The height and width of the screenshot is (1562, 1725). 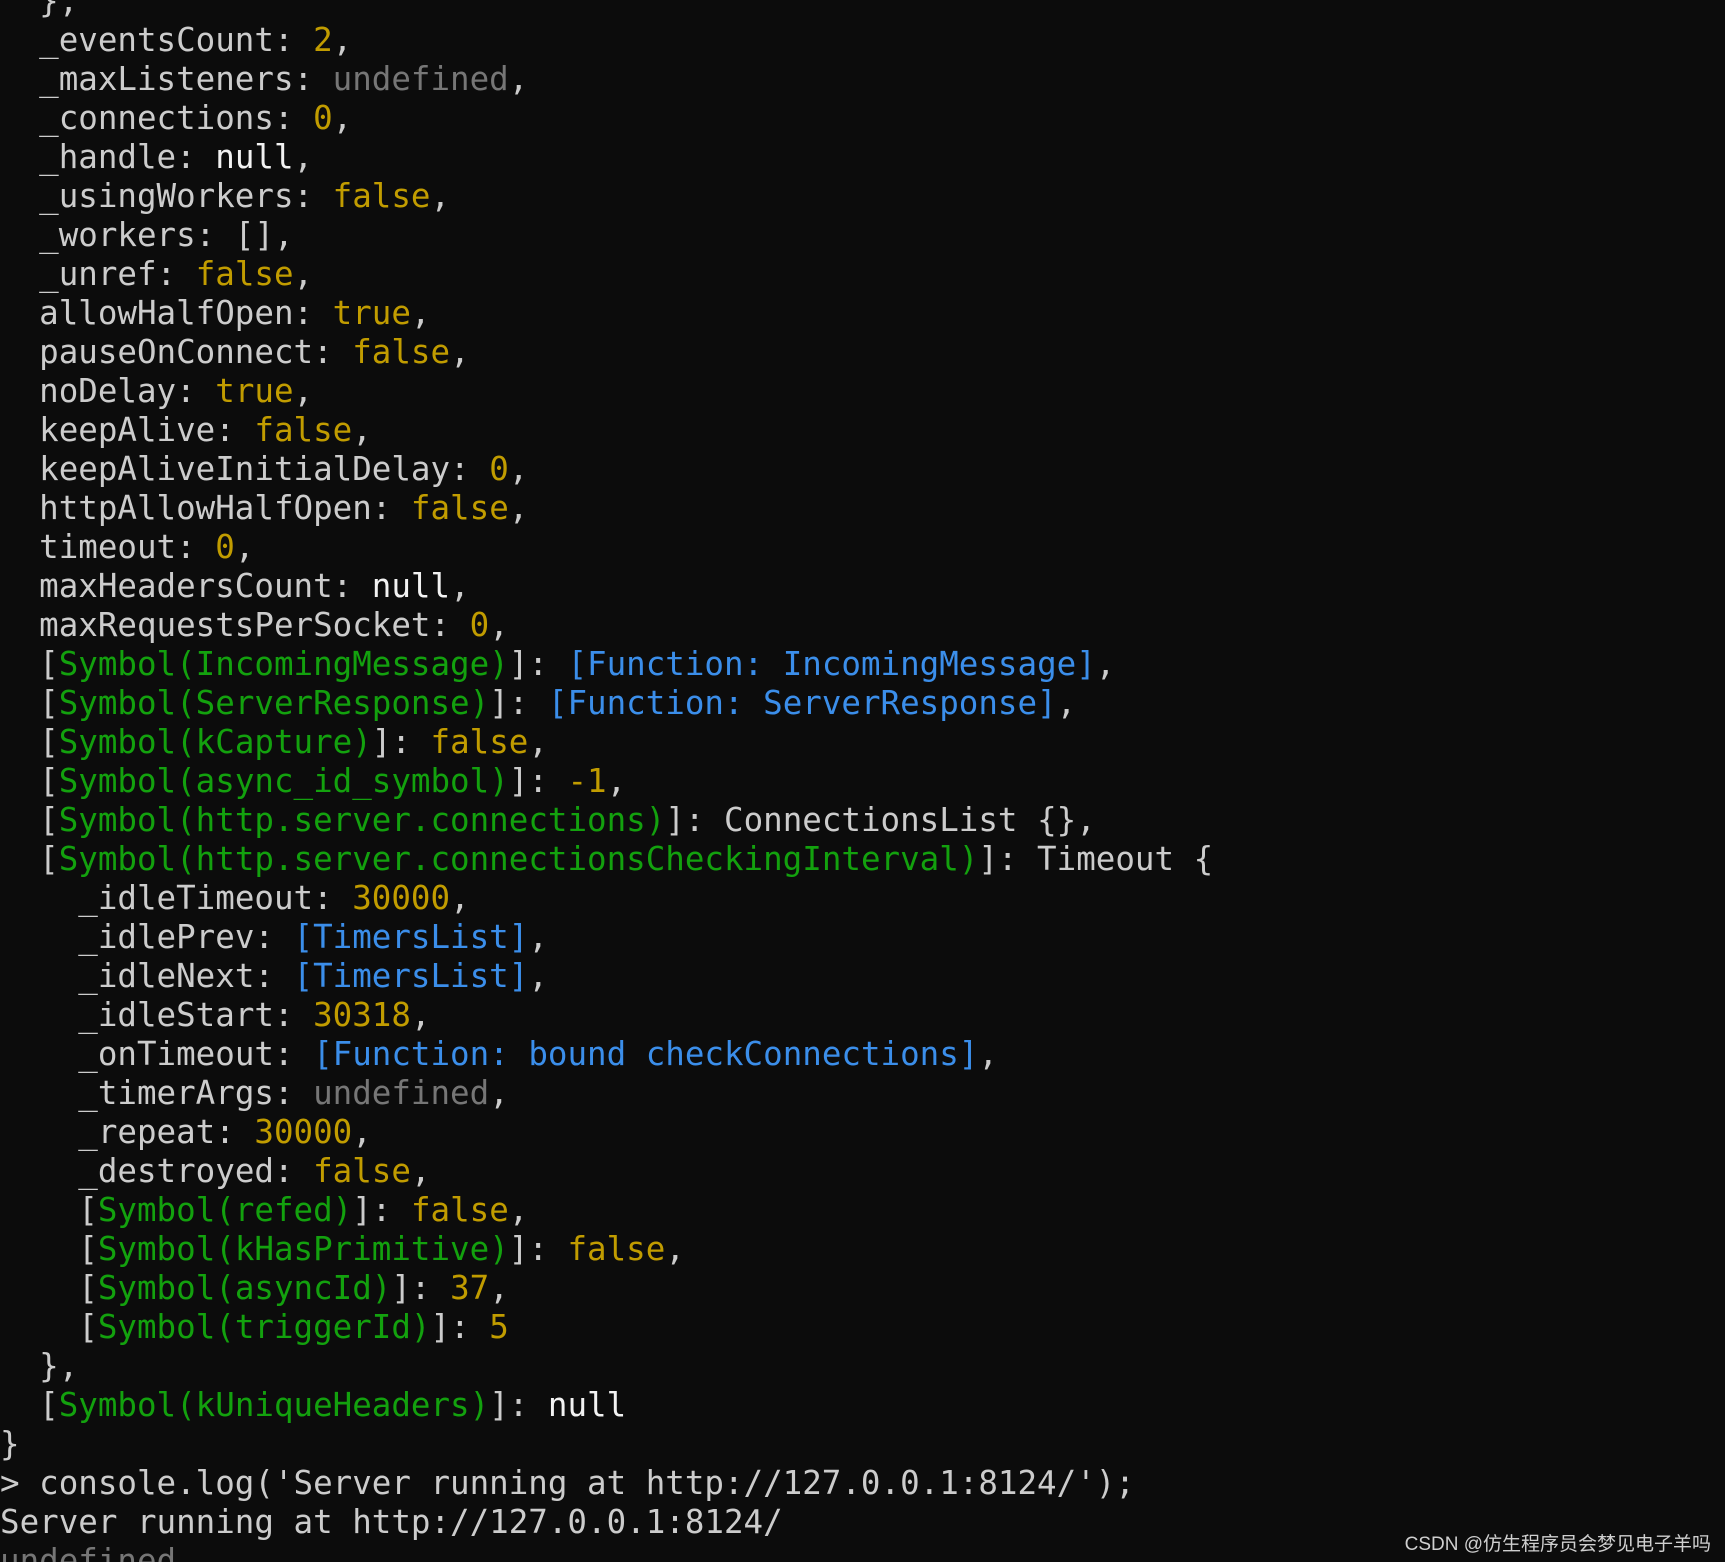 What do you see at coordinates (606, 1327) in the screenshot?
I see `terminal-line: [Symbol(triggerId)]: 5` at bounding box center [606, 1327].